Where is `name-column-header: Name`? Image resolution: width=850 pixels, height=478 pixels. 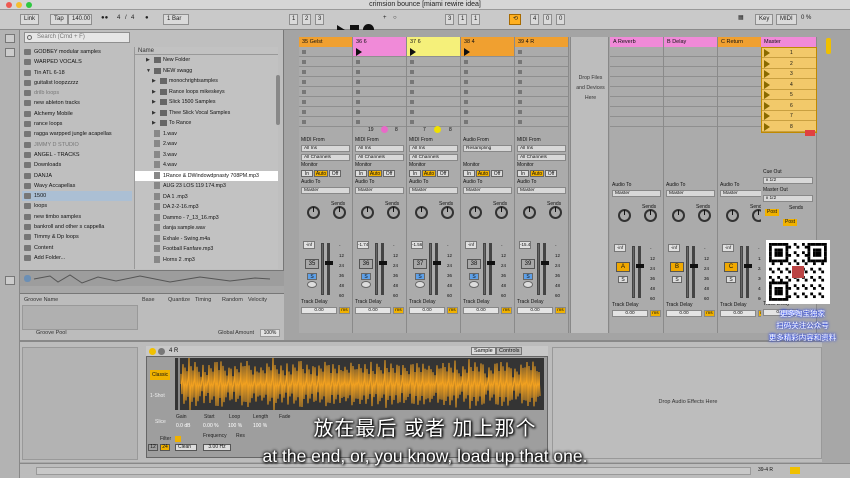 name-column-header: Name is located at coordinates (206, 51).